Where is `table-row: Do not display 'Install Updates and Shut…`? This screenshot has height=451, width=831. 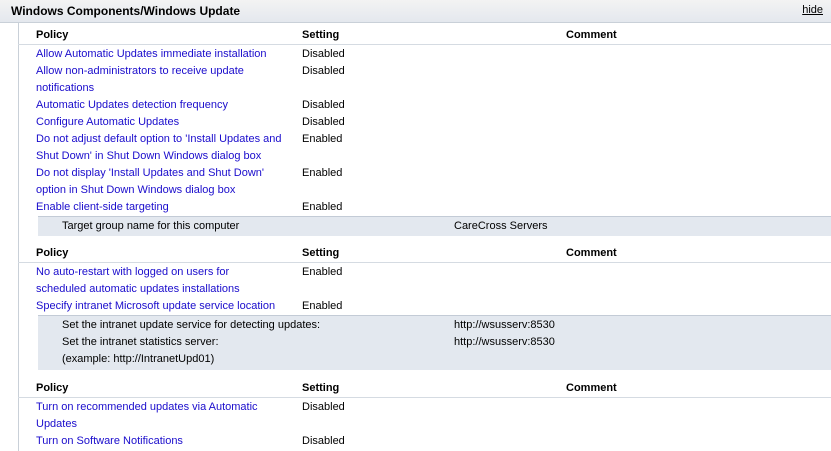 table-row: Do not display 'Install Updates and Shut… is located at coordinates (424, 182).